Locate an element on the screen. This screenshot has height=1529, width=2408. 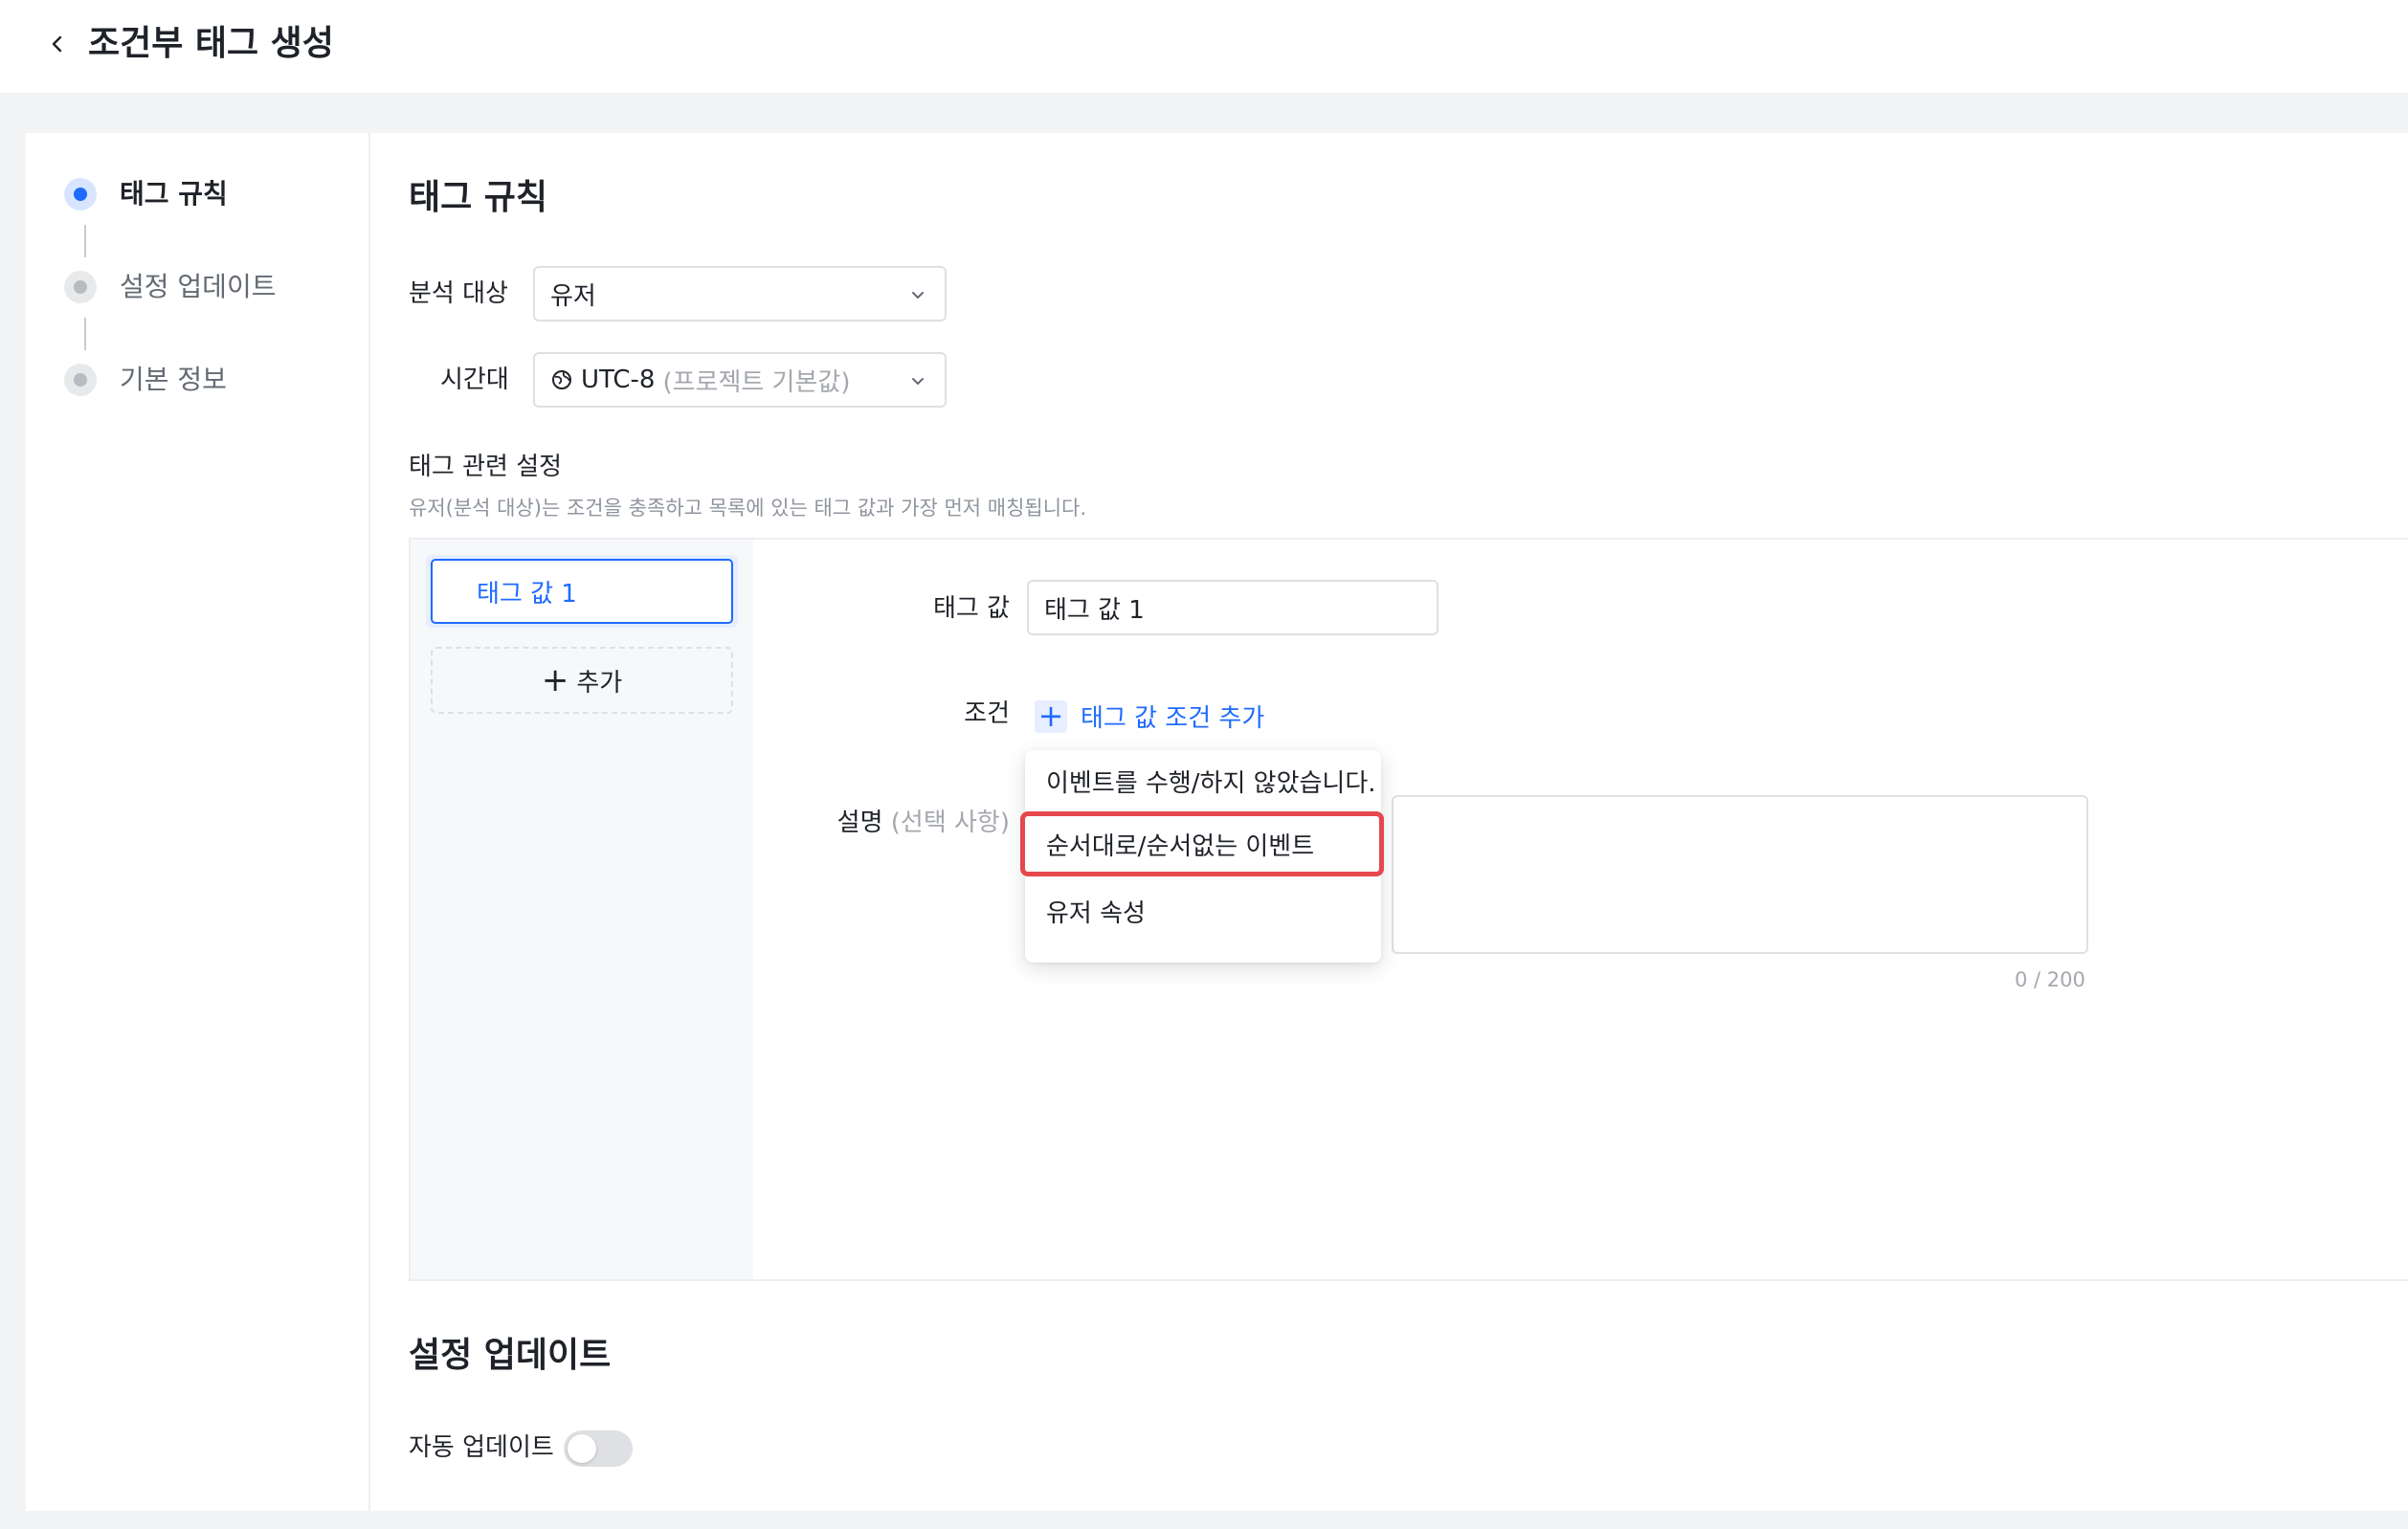
tag-value-item: 태그 값 1 is located at coordinates (582, 591).